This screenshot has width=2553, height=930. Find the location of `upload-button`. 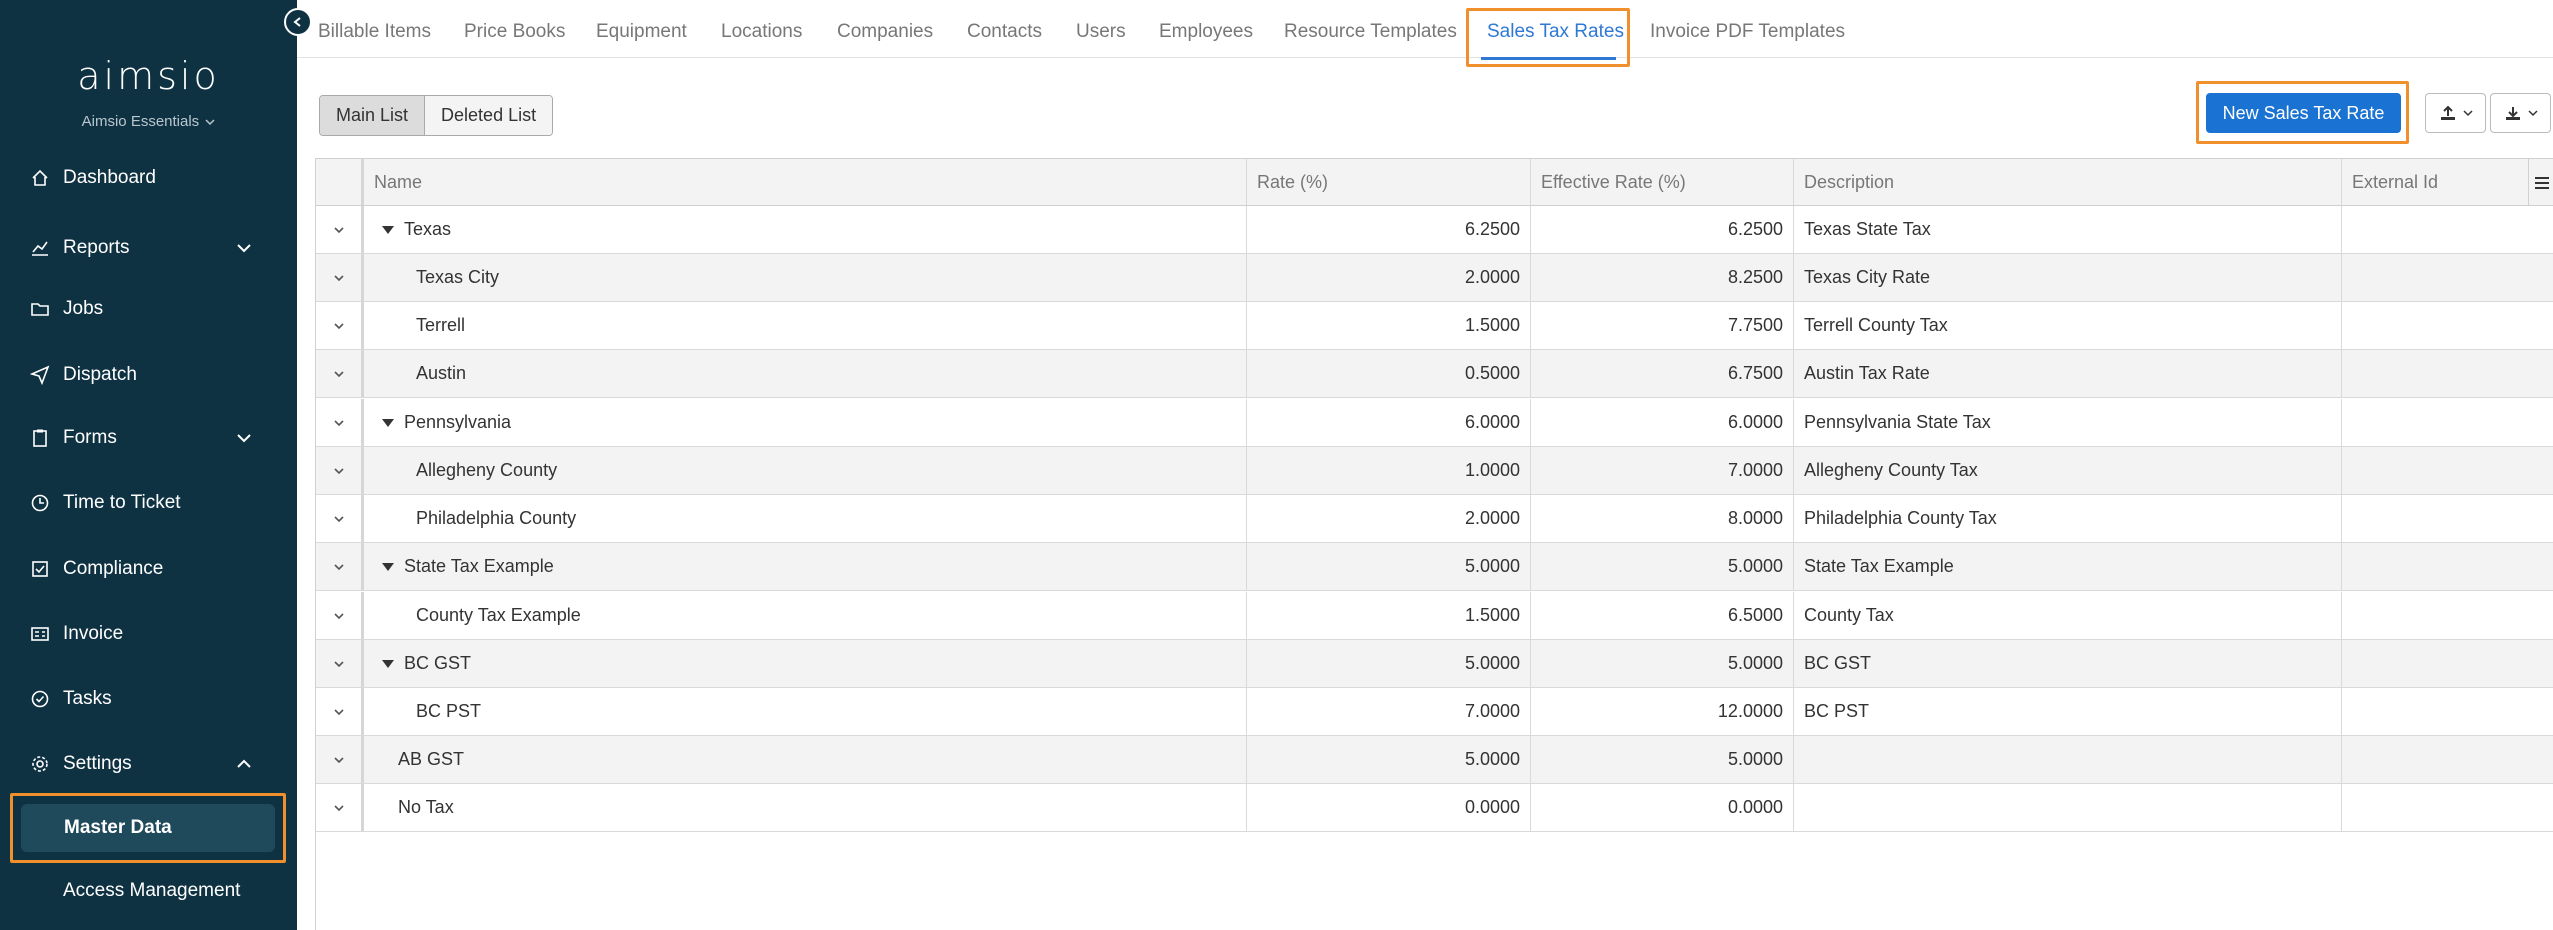

upload-button is located at coordinates (2455, 113).